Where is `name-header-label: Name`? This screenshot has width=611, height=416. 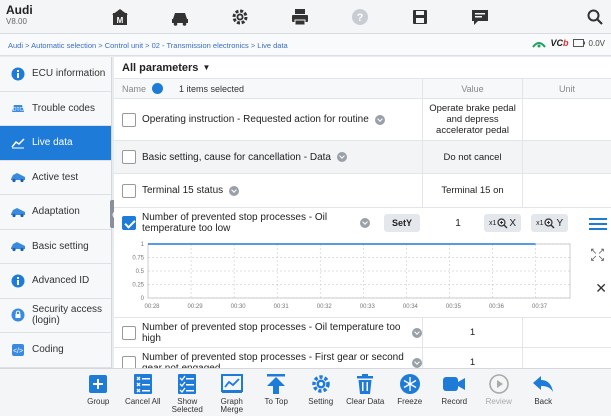
name-header-label: Name is located at coordinates (134, 88).